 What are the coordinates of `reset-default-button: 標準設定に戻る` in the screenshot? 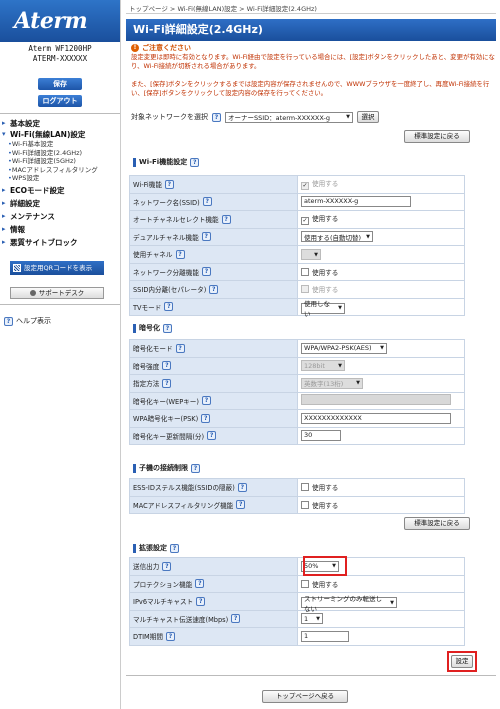 It's located at (437, 136).